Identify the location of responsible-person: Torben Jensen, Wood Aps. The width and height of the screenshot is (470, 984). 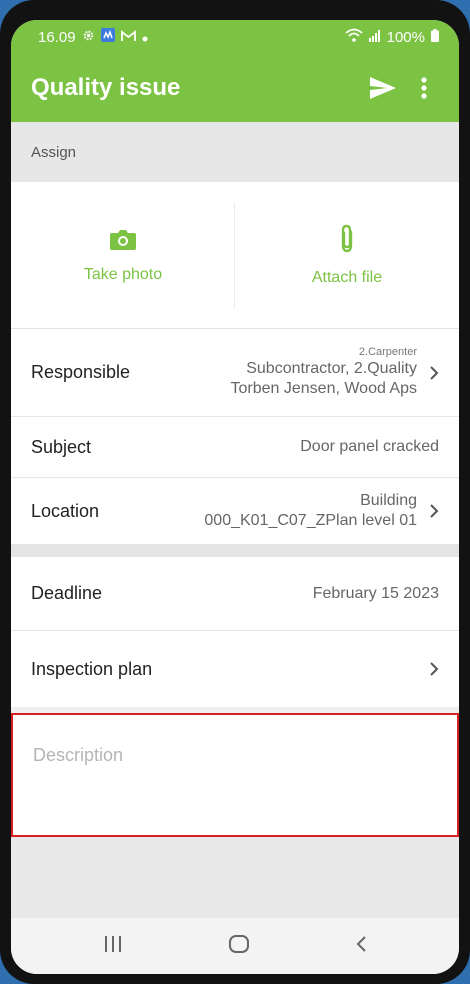
(324, 388).